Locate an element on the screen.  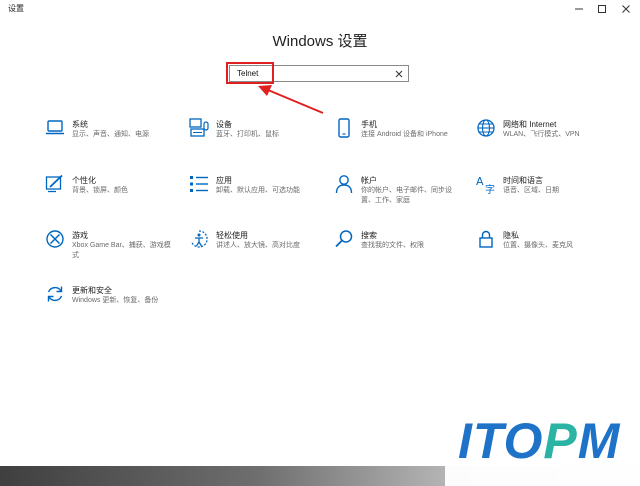
paint-icon is located at coordinates (55, 184).